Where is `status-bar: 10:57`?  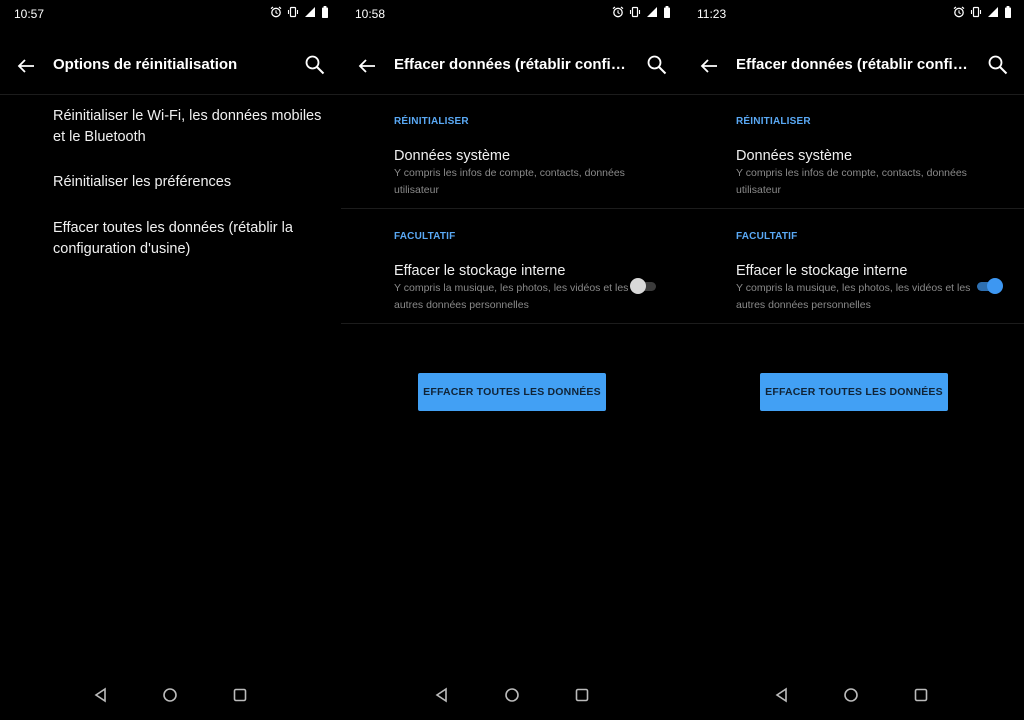
status-bar: 10:57 is located at coordinates (170, 14).